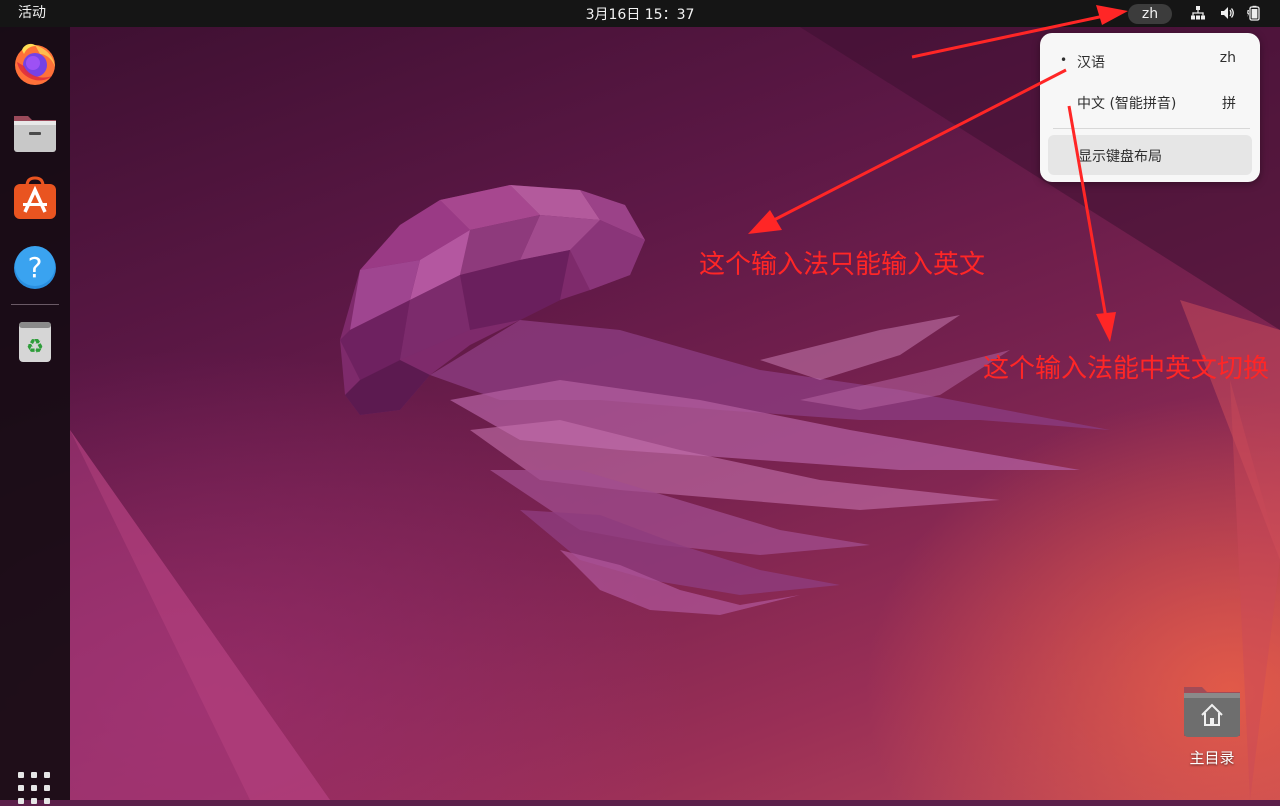 The width and height of the screenshot is (1280, 806). Describe the element at coordinates (842, 265) in the screenshot. I see `annotation-english-only: 这个输入法只能输入英文` at that location.